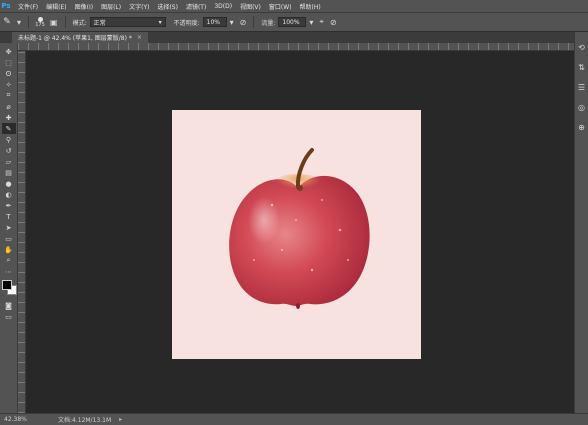  I want to click on brush-panel-toggle-icon: ▣, so click(54, 22).